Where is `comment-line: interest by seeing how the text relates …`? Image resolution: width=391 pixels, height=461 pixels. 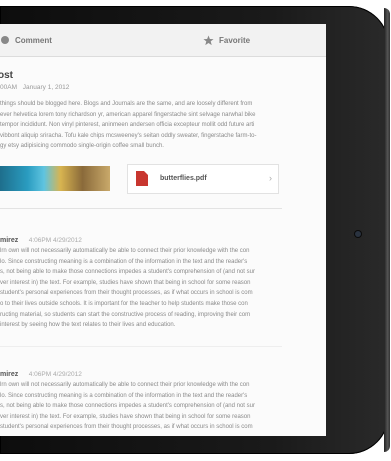 comment-line: interest by seeing how the text relates … is located at coordinates (88, 325).